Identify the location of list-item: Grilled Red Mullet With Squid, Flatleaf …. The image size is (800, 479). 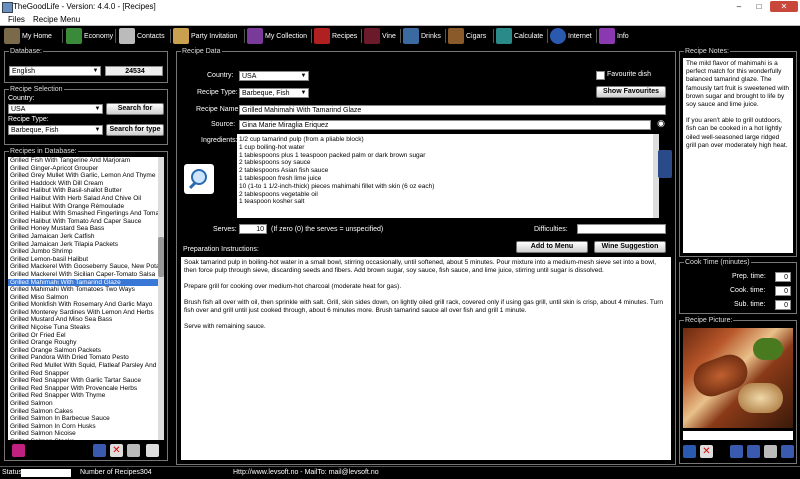
(83, 366).